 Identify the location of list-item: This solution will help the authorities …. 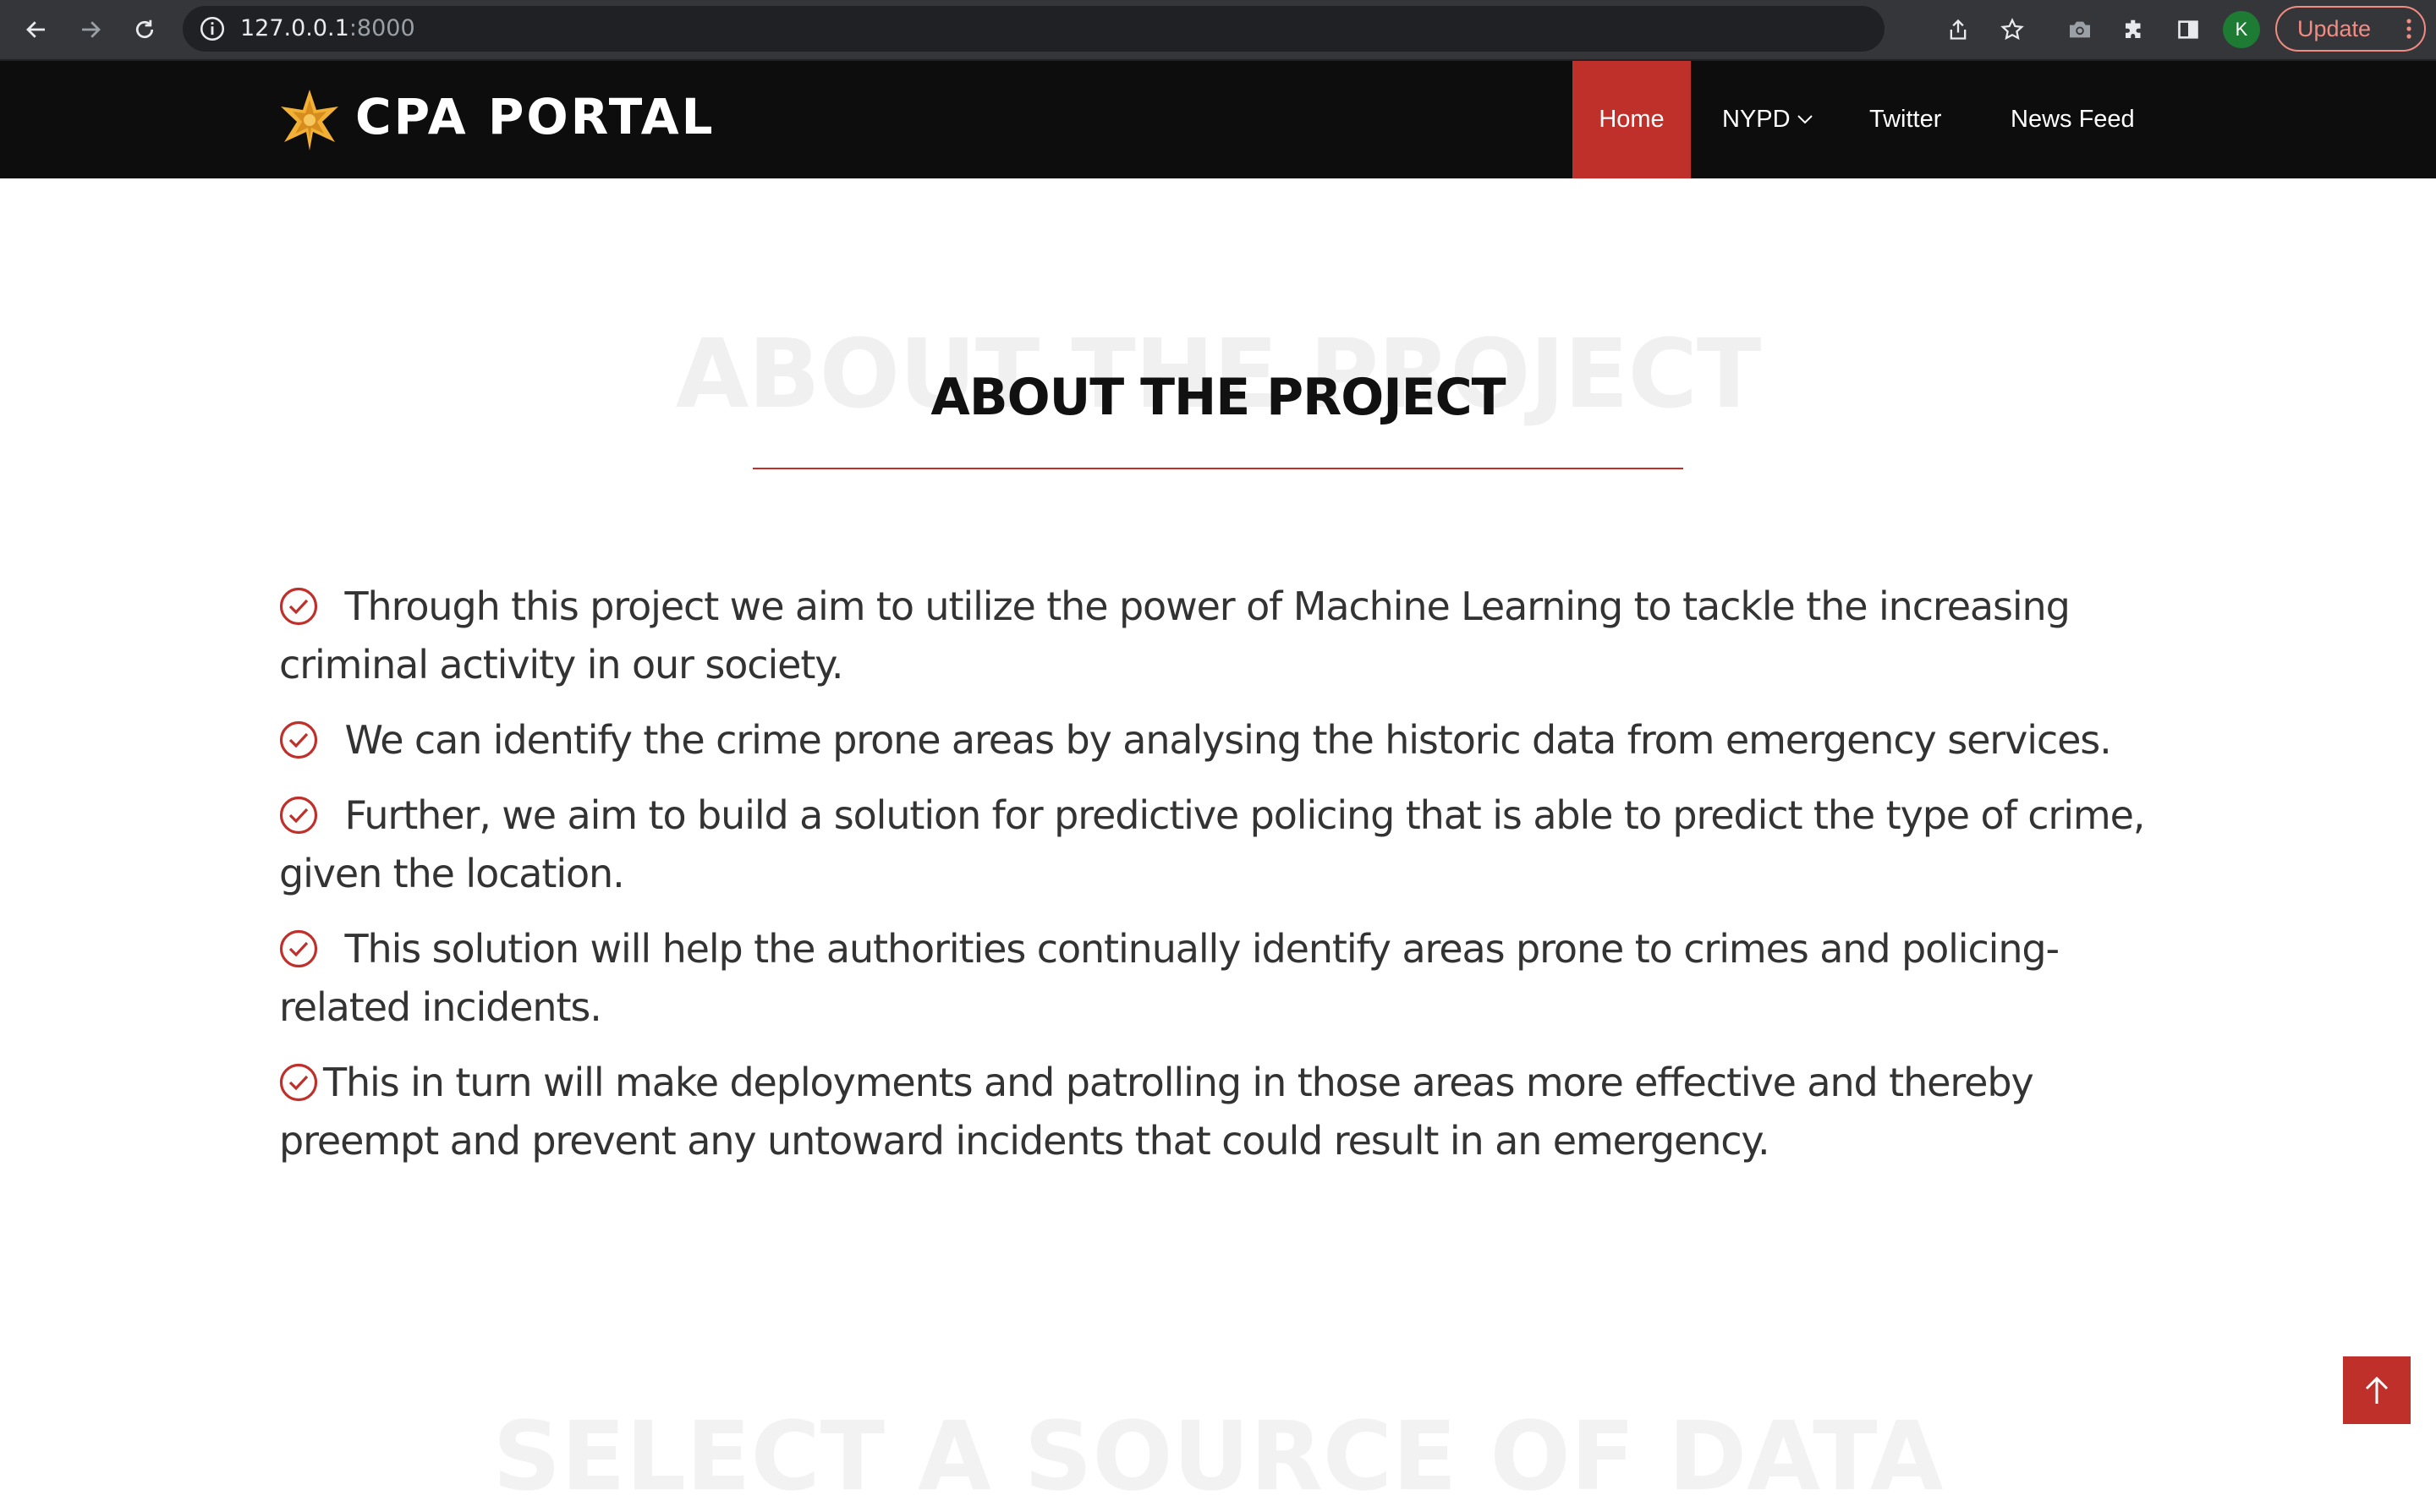
(1222, 978).